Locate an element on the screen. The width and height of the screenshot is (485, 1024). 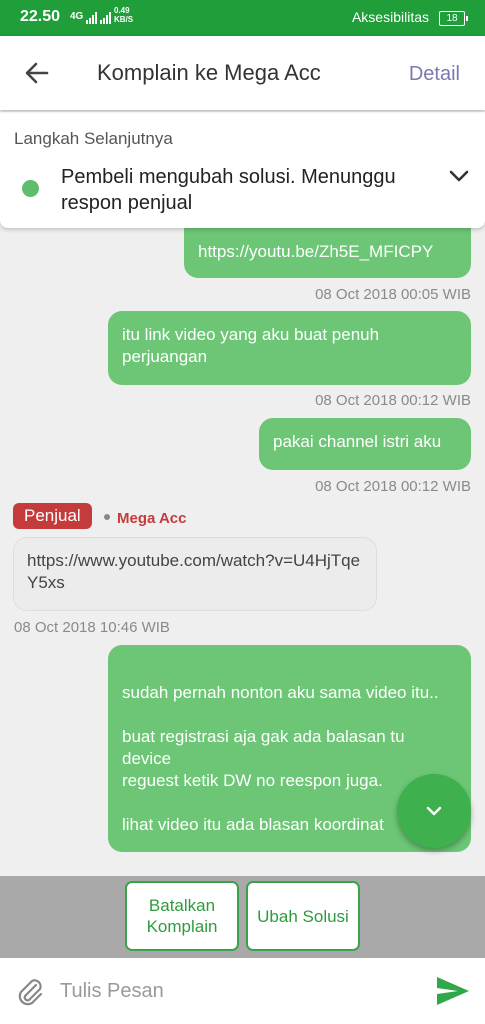
message-bubble: https://youtu.be/Zh5E_MFICPY is located at coordinates (327, 253).